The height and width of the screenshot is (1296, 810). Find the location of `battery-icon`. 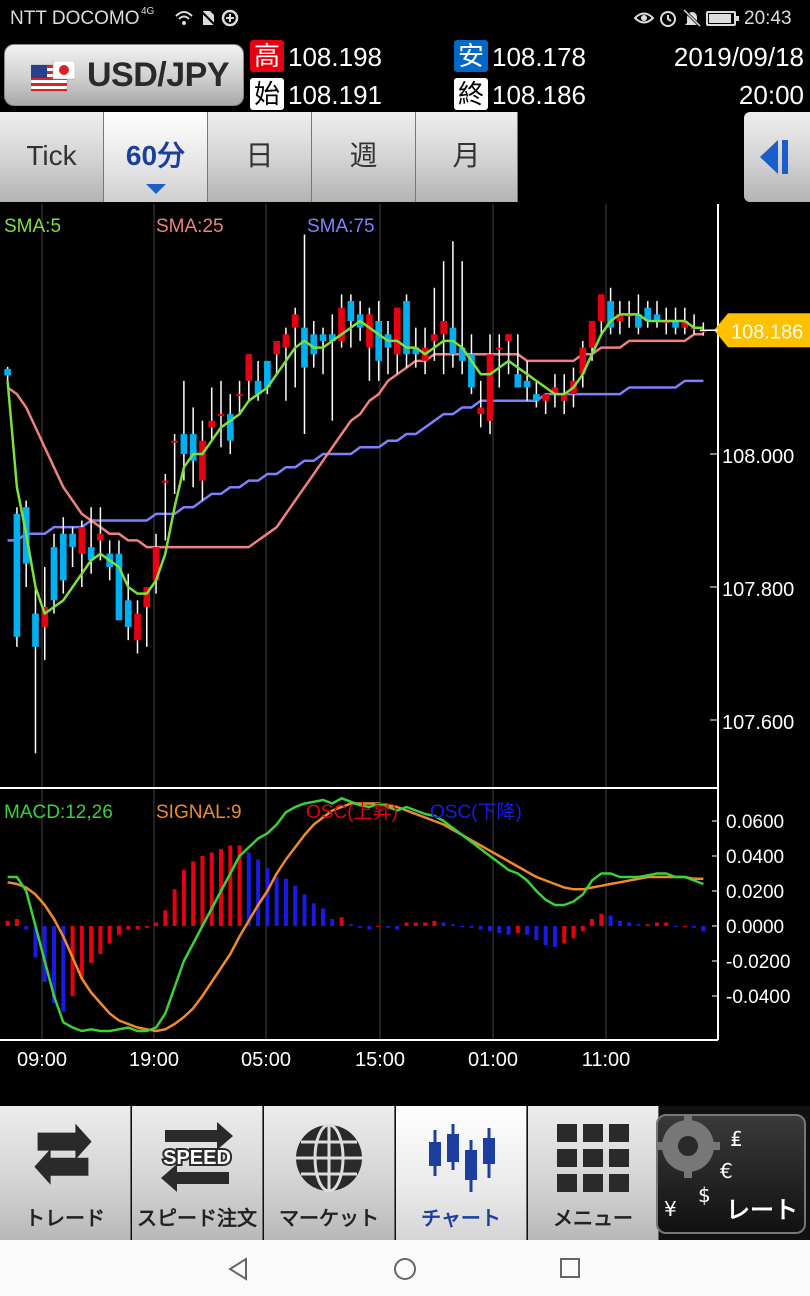

battery-icon is located at coordinates (722, 18).